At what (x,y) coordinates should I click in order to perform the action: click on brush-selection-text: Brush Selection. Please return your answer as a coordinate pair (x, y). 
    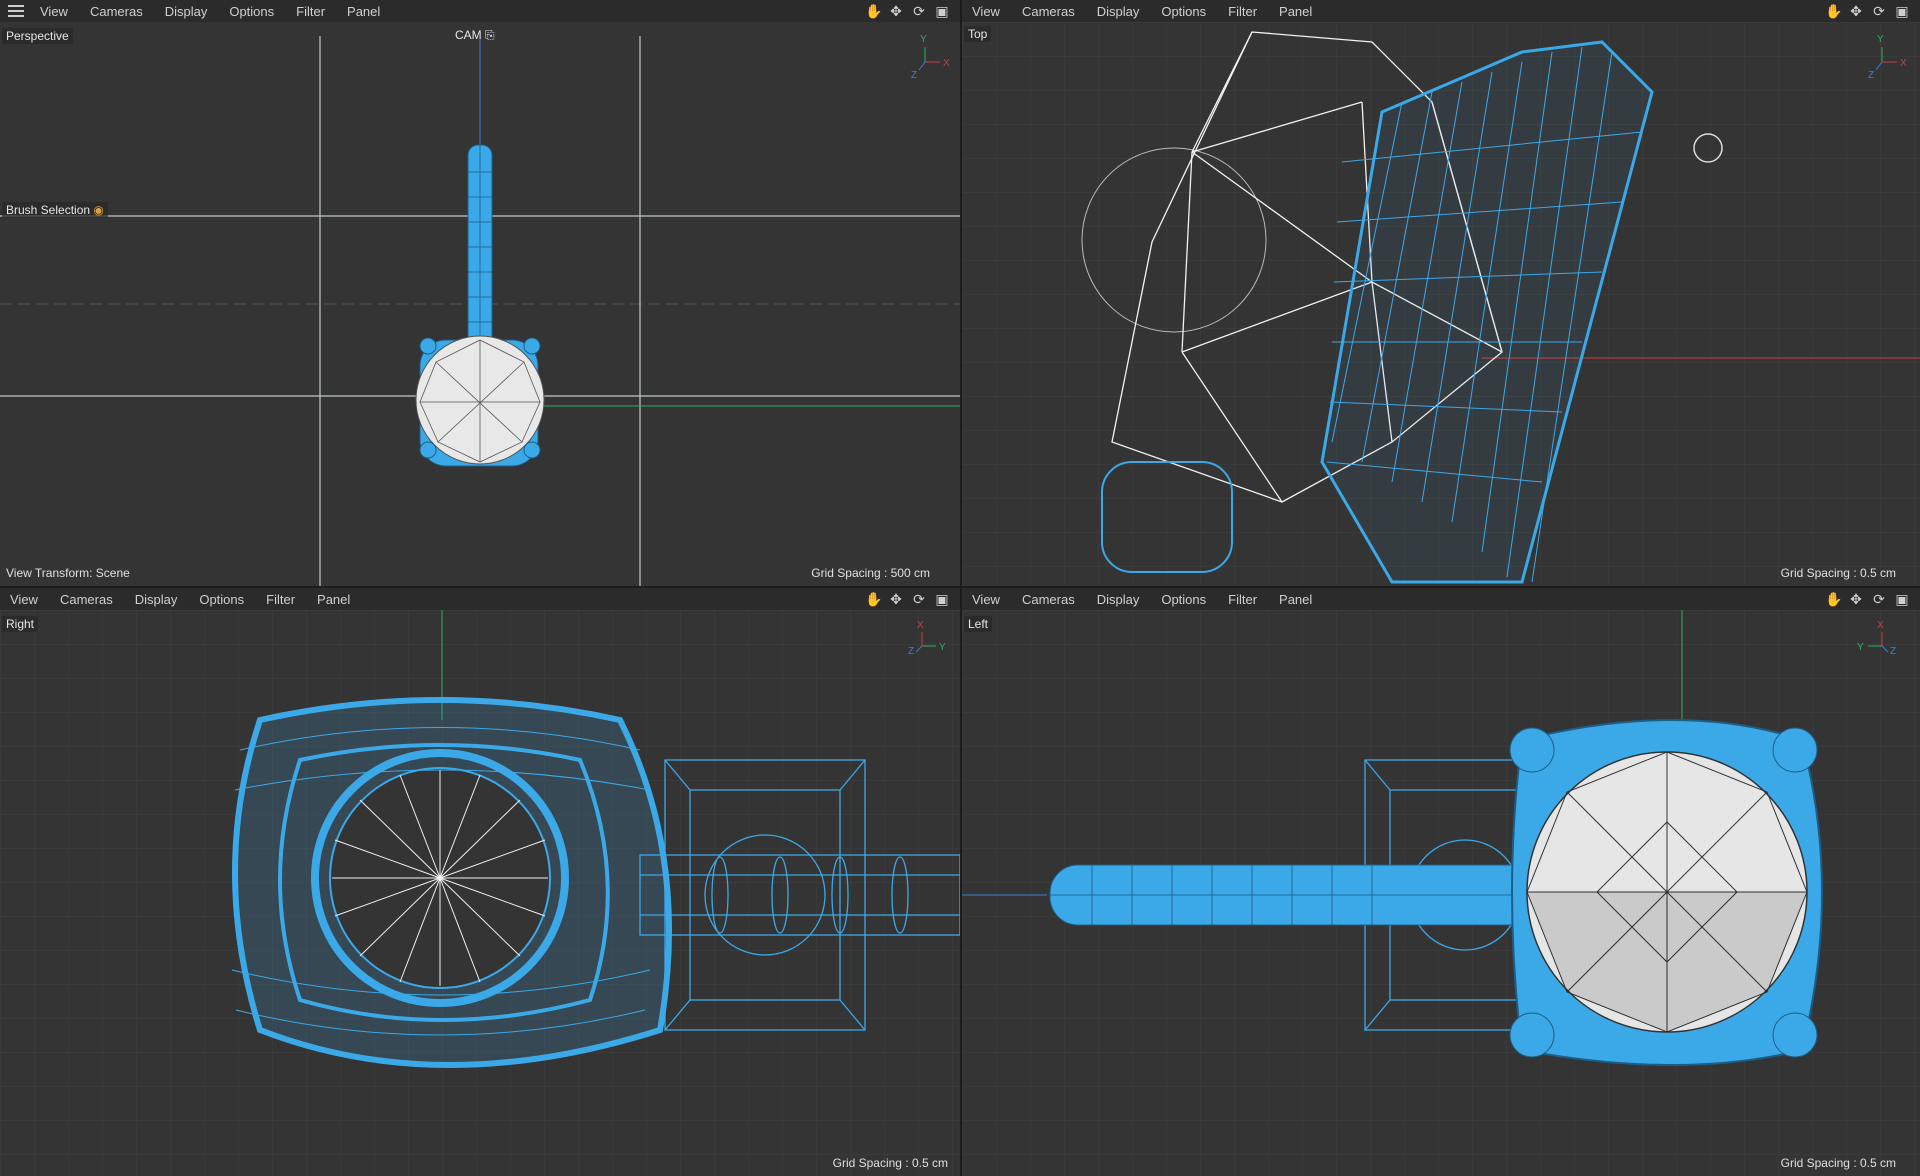
    Looking at the image, I should click on (48, 210).